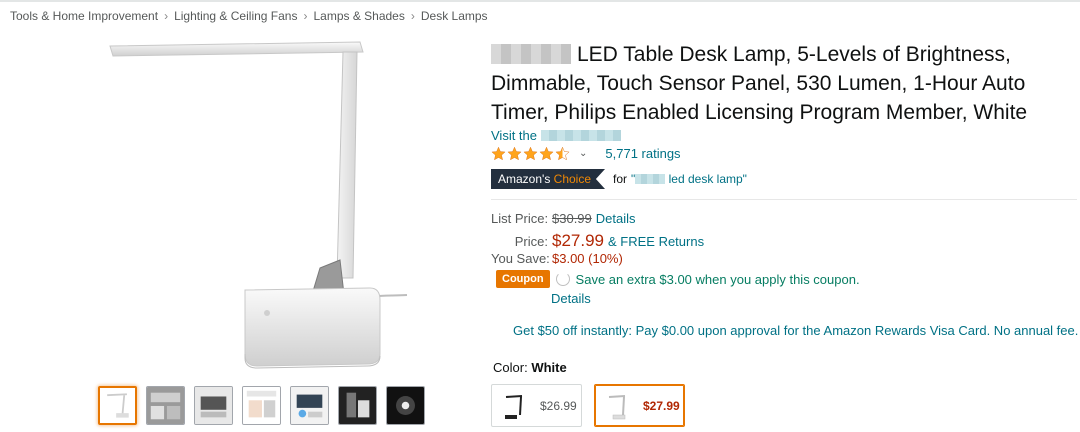 This screenshot has height=432, width=1080. Describe the element at coordinates (656, 241) in the screenshot. I see `free-returns-link: & FREE Returns` at that location.